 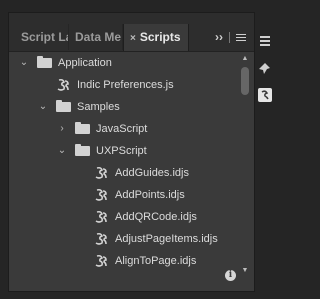 What do you see at coordinates (230, 275) in the screenshot?
I see `info-icon: i` at bounding box center [230, 275].